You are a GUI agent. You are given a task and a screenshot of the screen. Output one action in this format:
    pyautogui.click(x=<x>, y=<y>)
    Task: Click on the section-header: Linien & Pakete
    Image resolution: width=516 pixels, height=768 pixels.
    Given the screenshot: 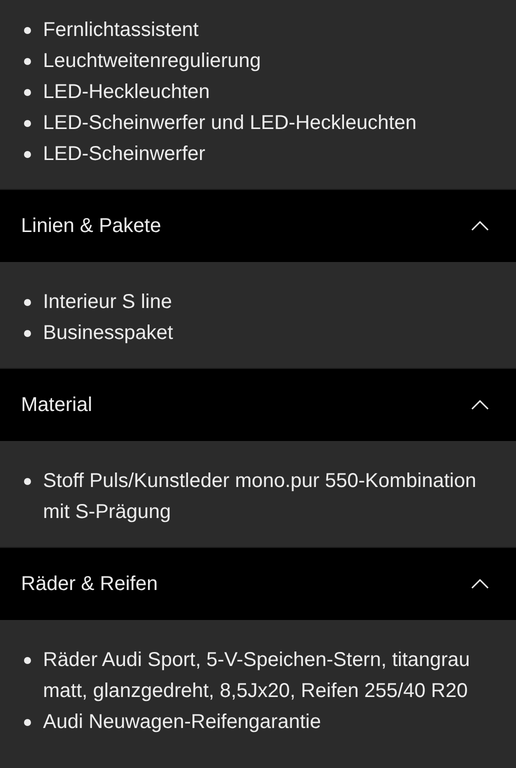 What is the action you would take?
    pyautogui.click(x=258, y=225)
    